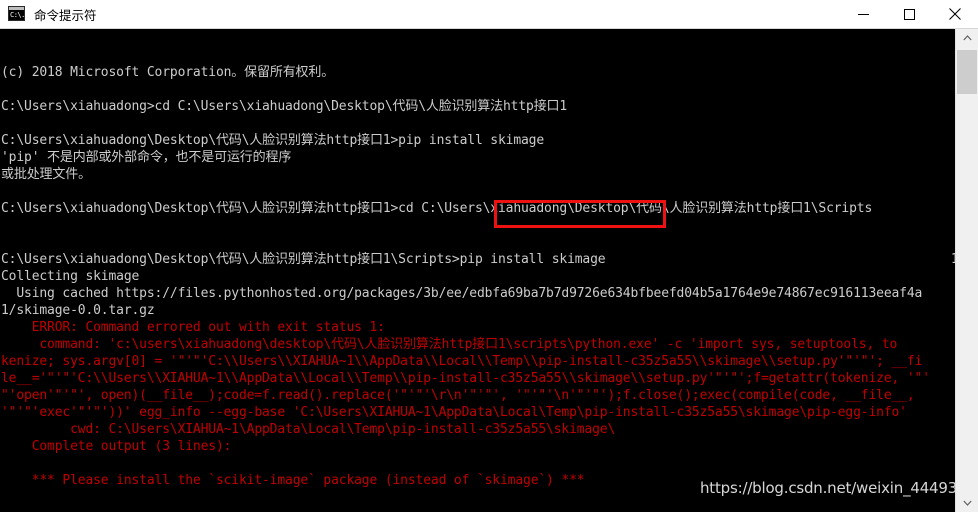 This screenshot has width=978, height=512. Describe the element at coordinates (116, 446) in the screenshot. I see `terminal-line: Complete output (3 lines):` at that location.